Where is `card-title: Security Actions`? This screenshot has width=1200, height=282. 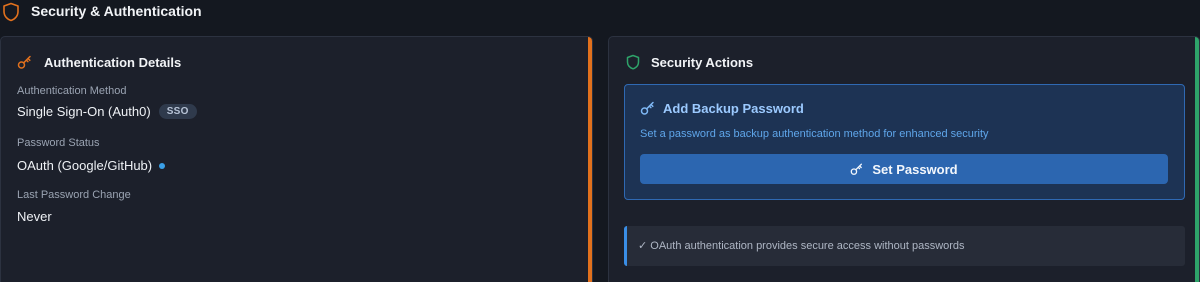
card-title: Security Actions is located at coordinates (702, 62).